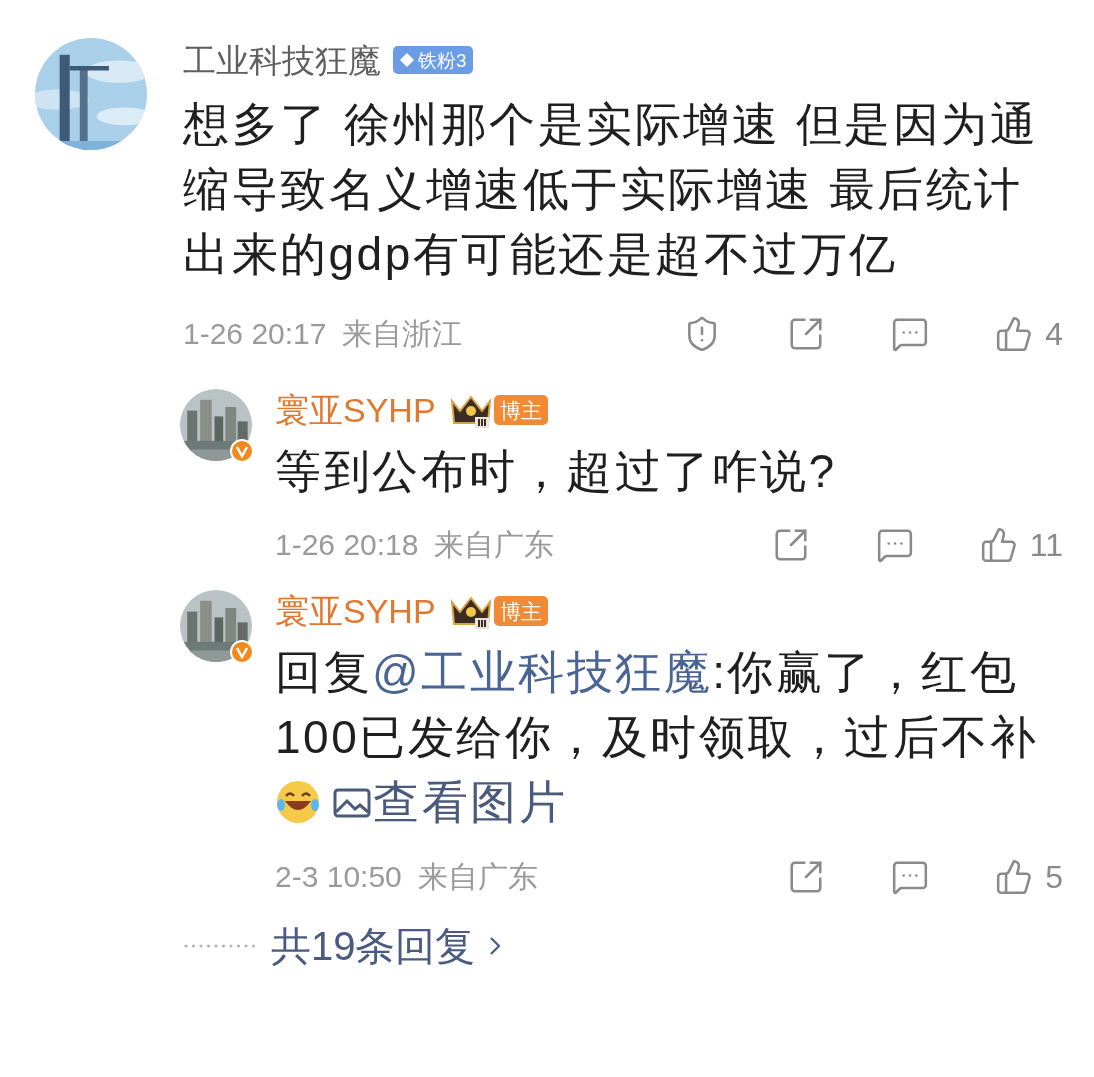 This screenshot has height=1077, width=1094. What do you see at coordinates (347, 545) in the screenshot?
I see `timestamp: 1-26 20:18` at bounding box center [347, 545].